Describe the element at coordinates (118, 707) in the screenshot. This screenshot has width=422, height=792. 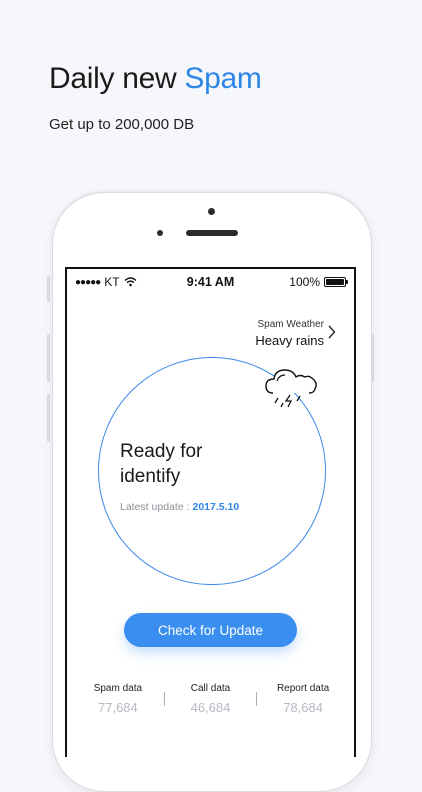
I see `stat-value: 77,684` at that location.